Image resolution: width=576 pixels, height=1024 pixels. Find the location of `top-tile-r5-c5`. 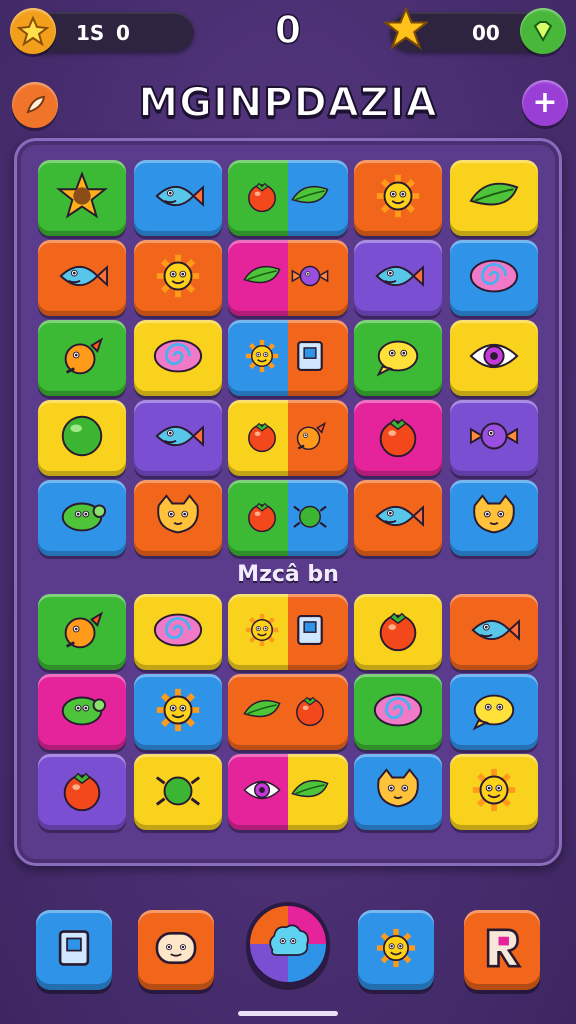

top-tile-r5-c5 is located at coordinates (494, 518).